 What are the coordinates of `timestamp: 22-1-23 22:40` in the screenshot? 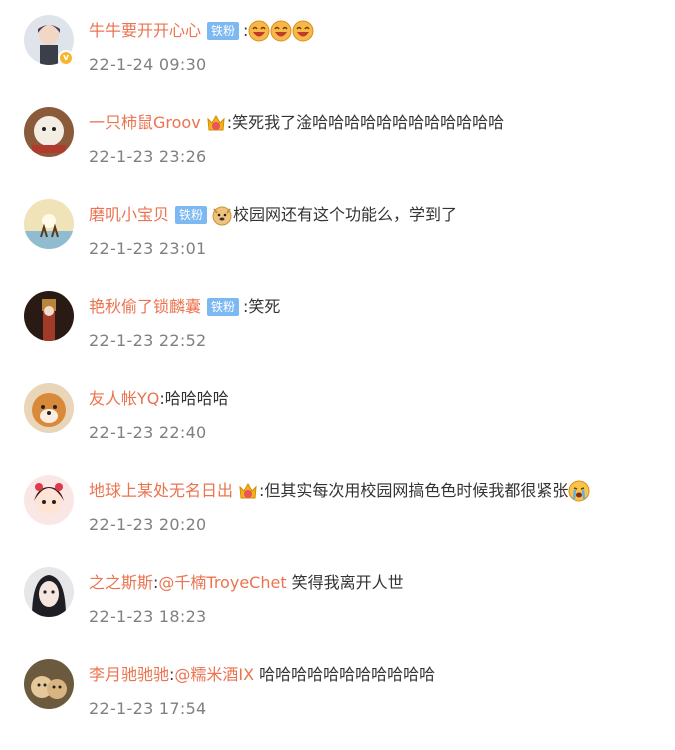 It's located at (148, 432).